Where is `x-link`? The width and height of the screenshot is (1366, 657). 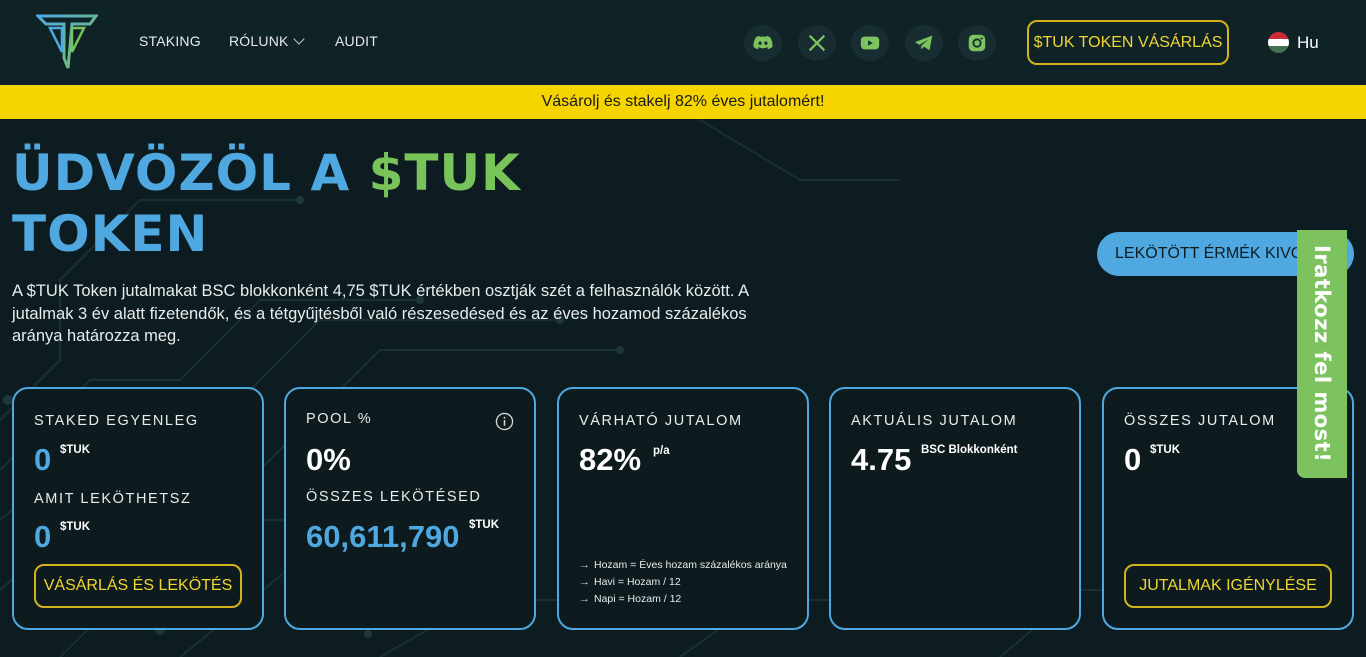 x-link is located at coordinates (817, 43).